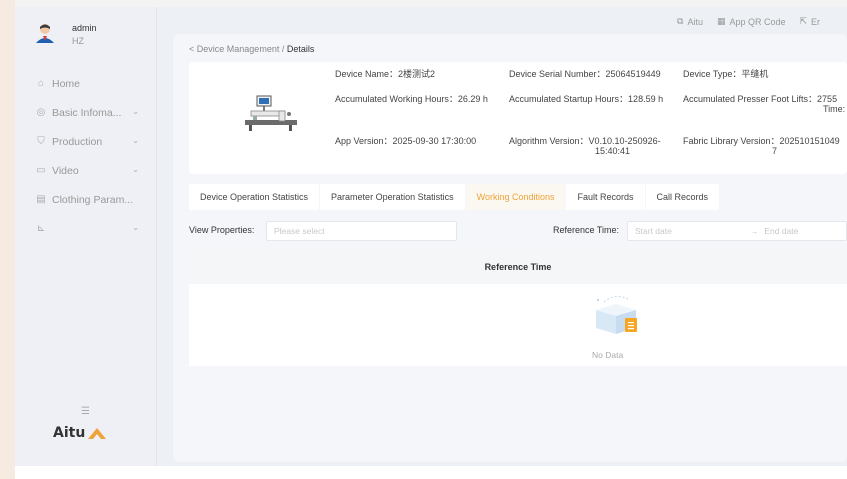  Describe the element at coordinates (406, 141) in the screenshot. I see `app-version: App Version：2025-09-30 17:30:00` at that location.